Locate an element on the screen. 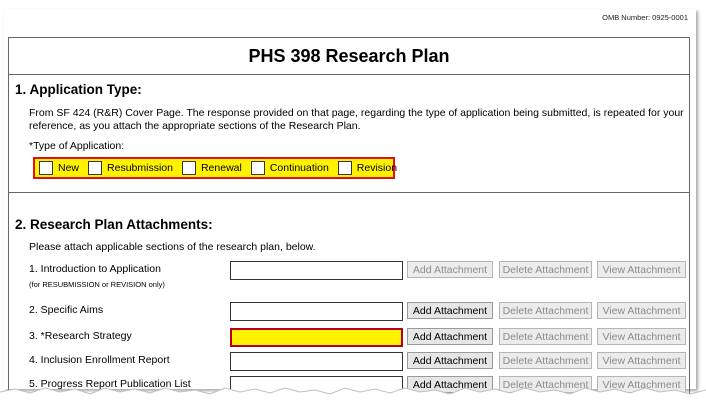 The height and width of the screenshot is (405, 706). resubmission-label: Resubmission is located at coordinates (140, 168).